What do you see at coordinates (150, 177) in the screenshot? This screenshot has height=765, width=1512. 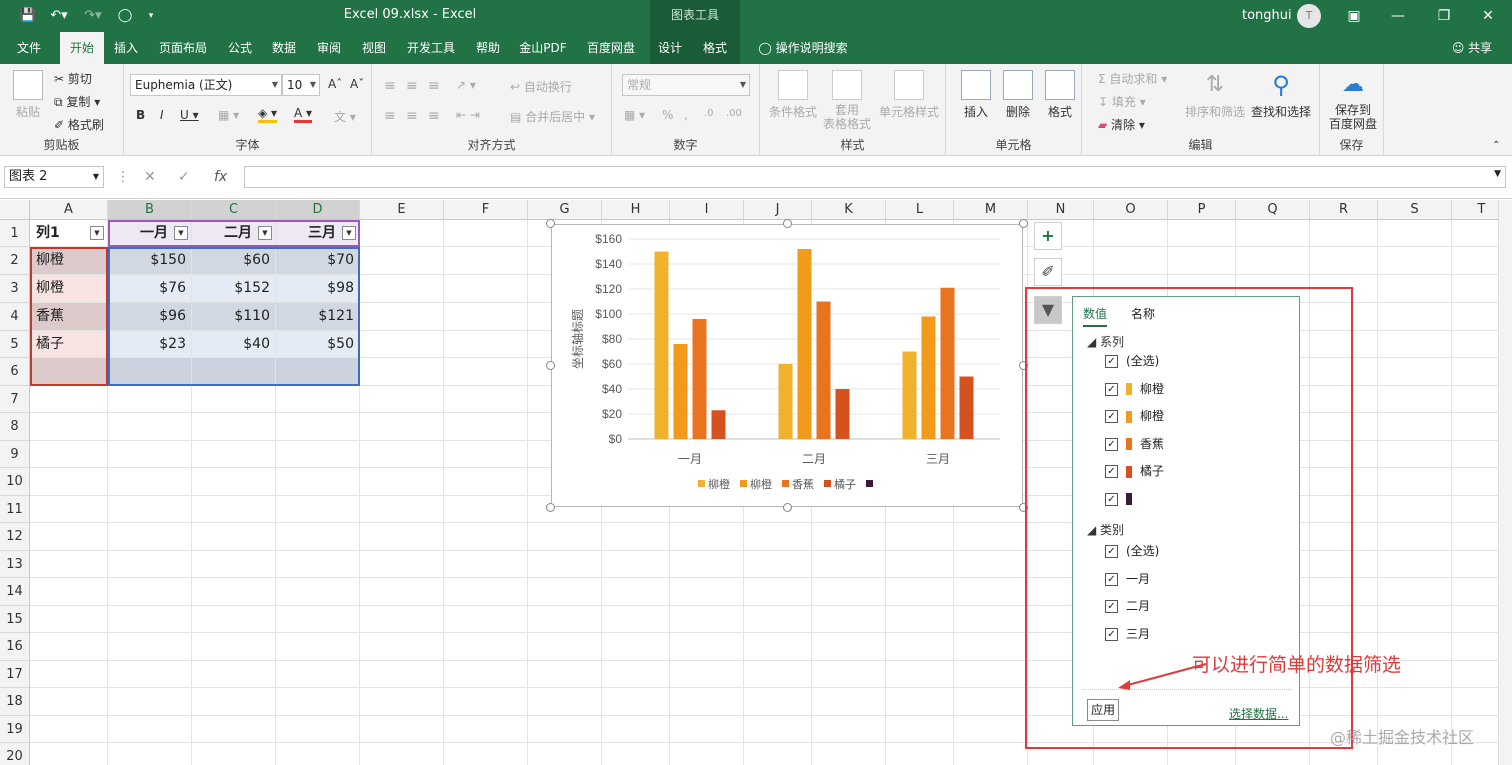 I see `cancel-icon: ✕` at bounding box center [150, 177].